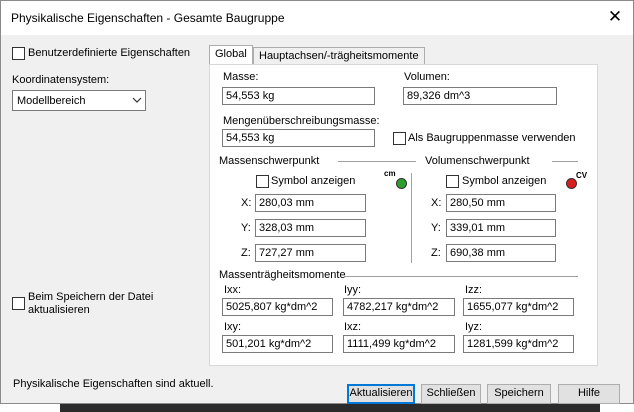 The height and width of the screenshot is (412, 634). I want to click on cov-y-field: 339,01 mm, so click(501, 228).